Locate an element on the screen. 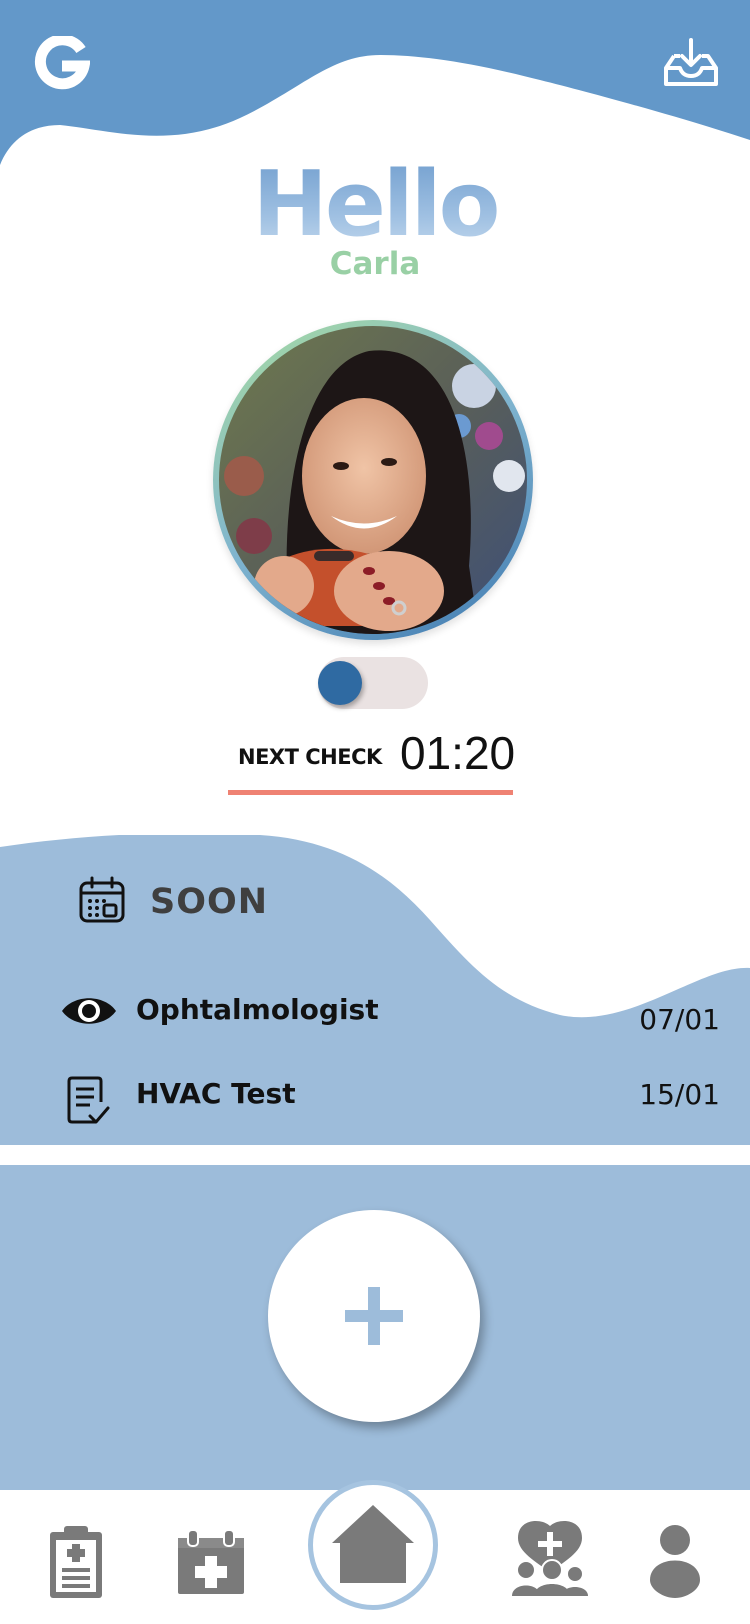 The image size is (750, 1624). inbox-download-button is located at coordinates (691, 62).